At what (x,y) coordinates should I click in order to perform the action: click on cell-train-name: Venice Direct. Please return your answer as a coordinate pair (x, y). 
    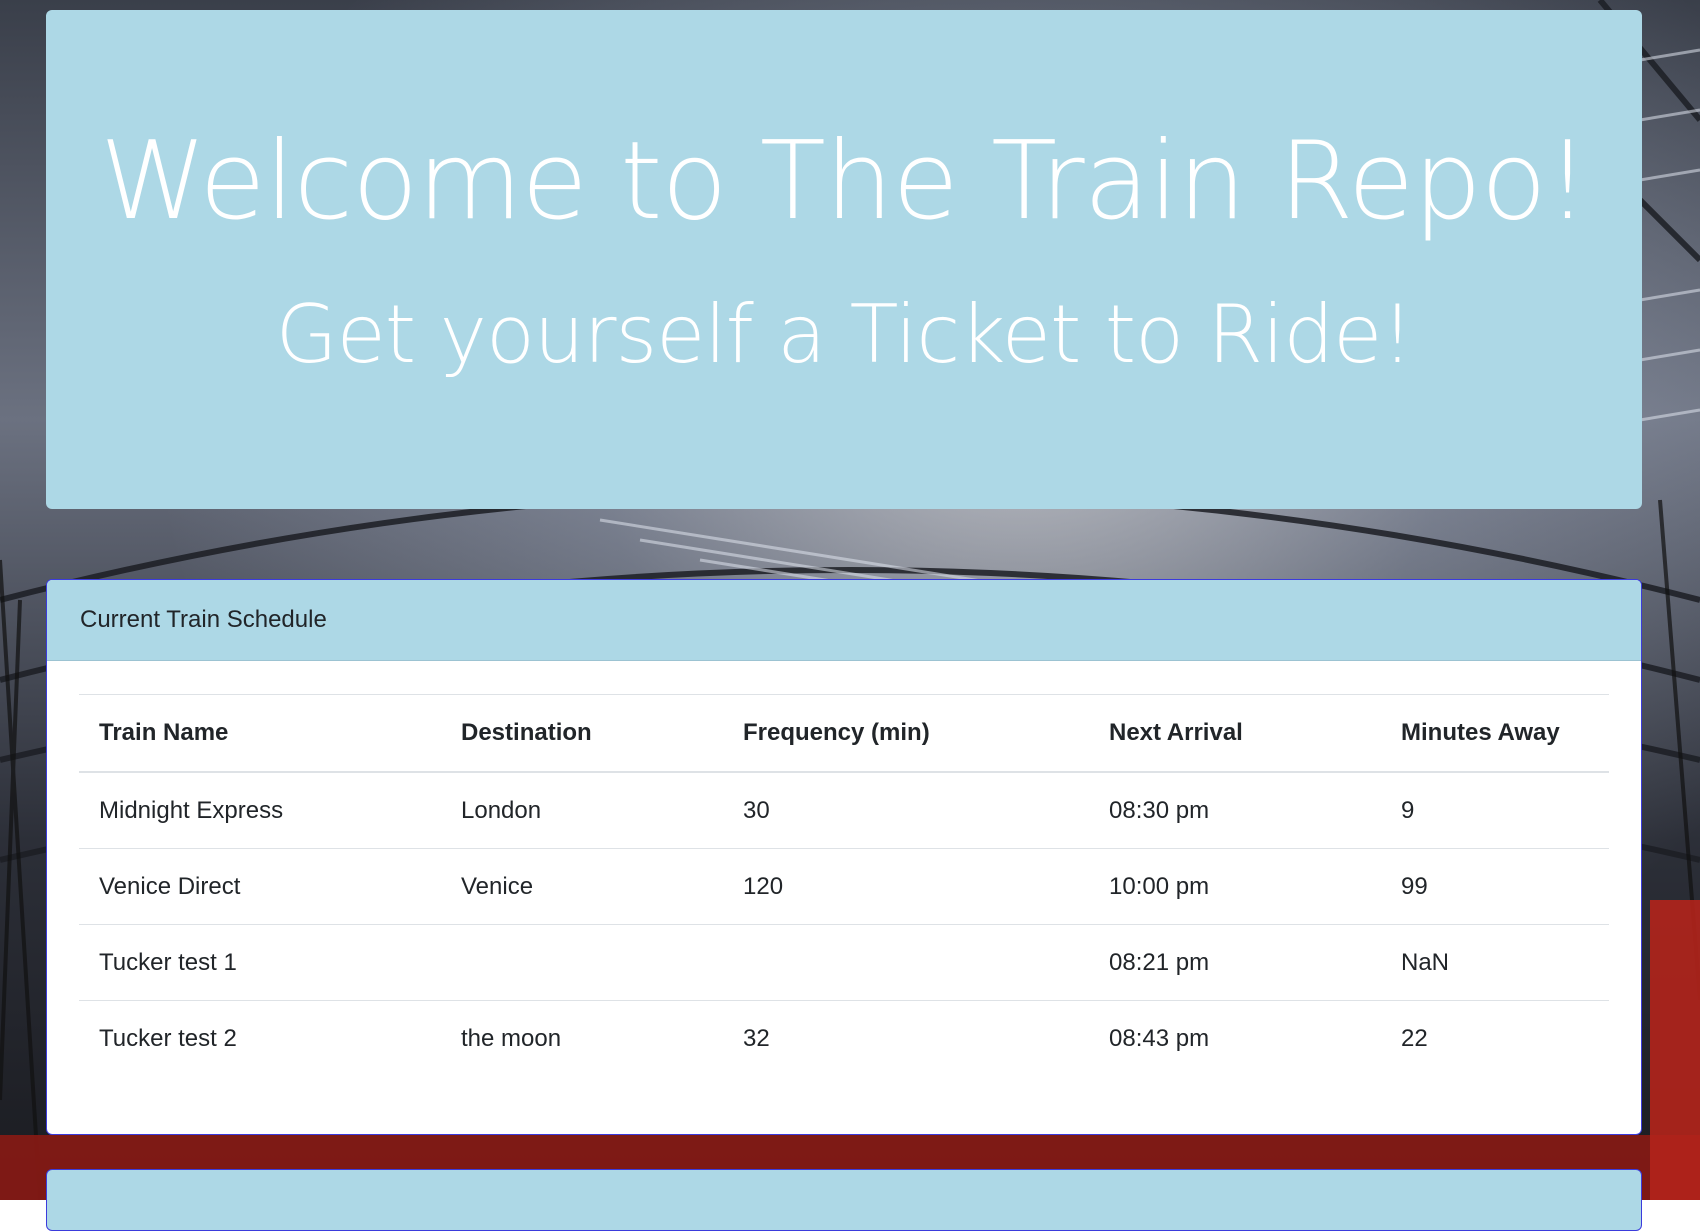
    Looking at the image, I should click on (260, 886).